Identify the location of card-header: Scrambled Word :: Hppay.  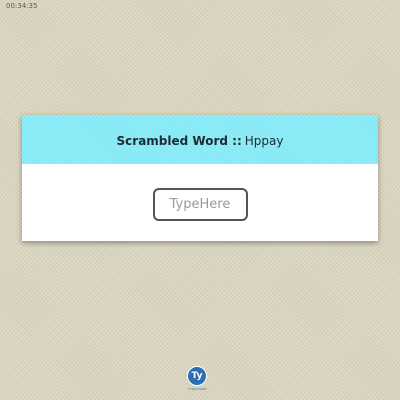
(200, 139).